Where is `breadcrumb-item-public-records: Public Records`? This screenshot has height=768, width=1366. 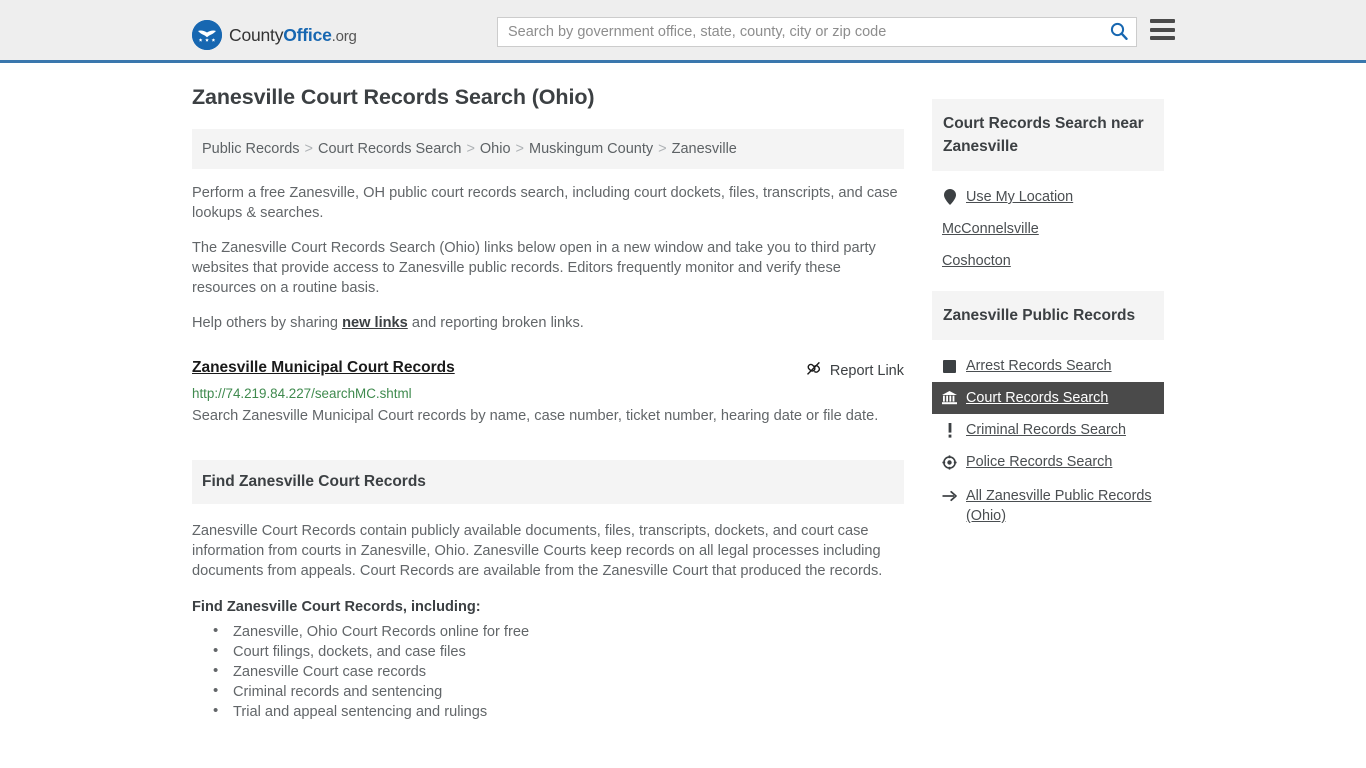 breadcrumb-item-public-records: Public Records is located at coordinates (251, 149).